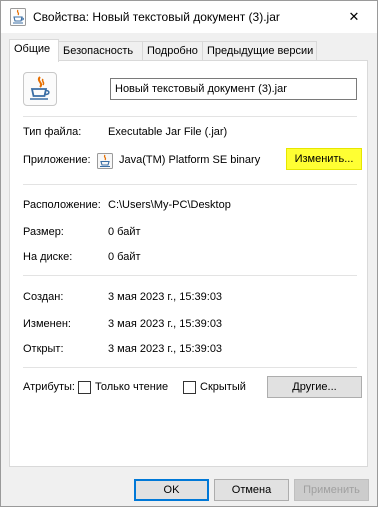 This screenshot has width=378, height=507. I want to click on size-value: 0 байт, so click(124, 232).